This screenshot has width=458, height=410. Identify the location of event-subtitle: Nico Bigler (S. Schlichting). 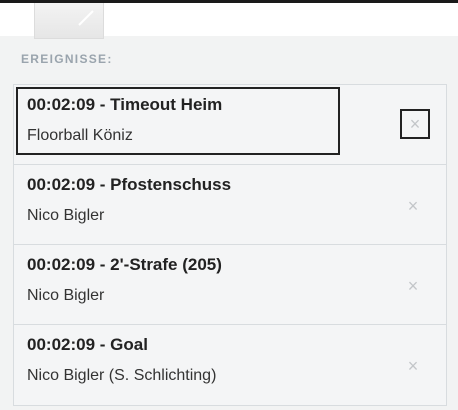
(122, 375).